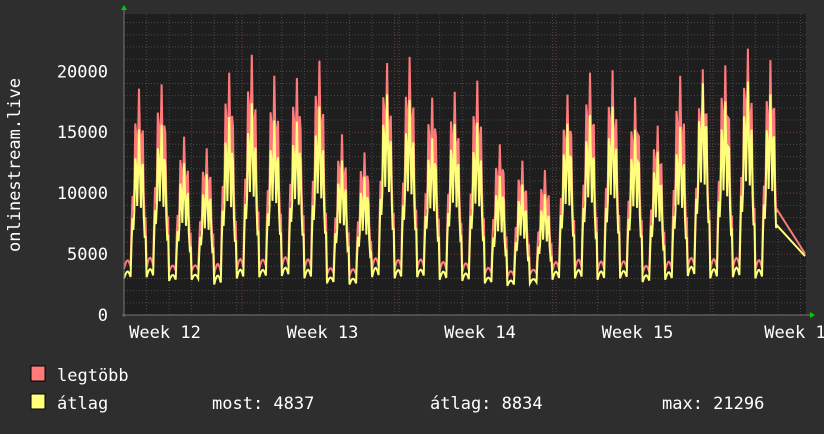  I want to click on x-tick-label: Week 1, so click(794, 333).